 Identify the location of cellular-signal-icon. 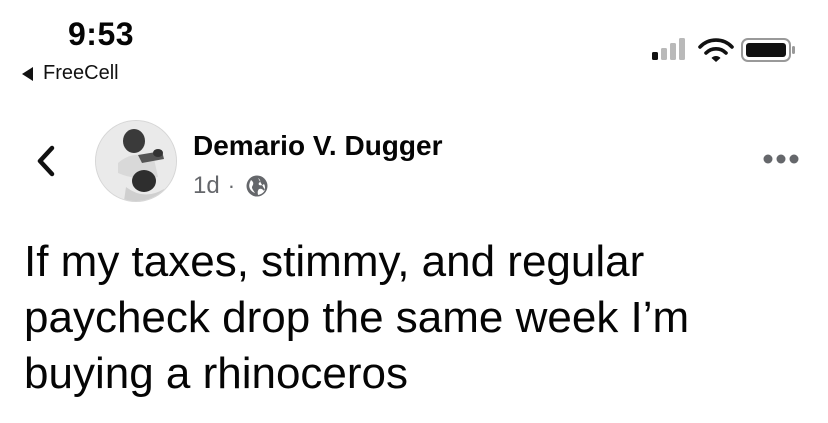
(668, 49).